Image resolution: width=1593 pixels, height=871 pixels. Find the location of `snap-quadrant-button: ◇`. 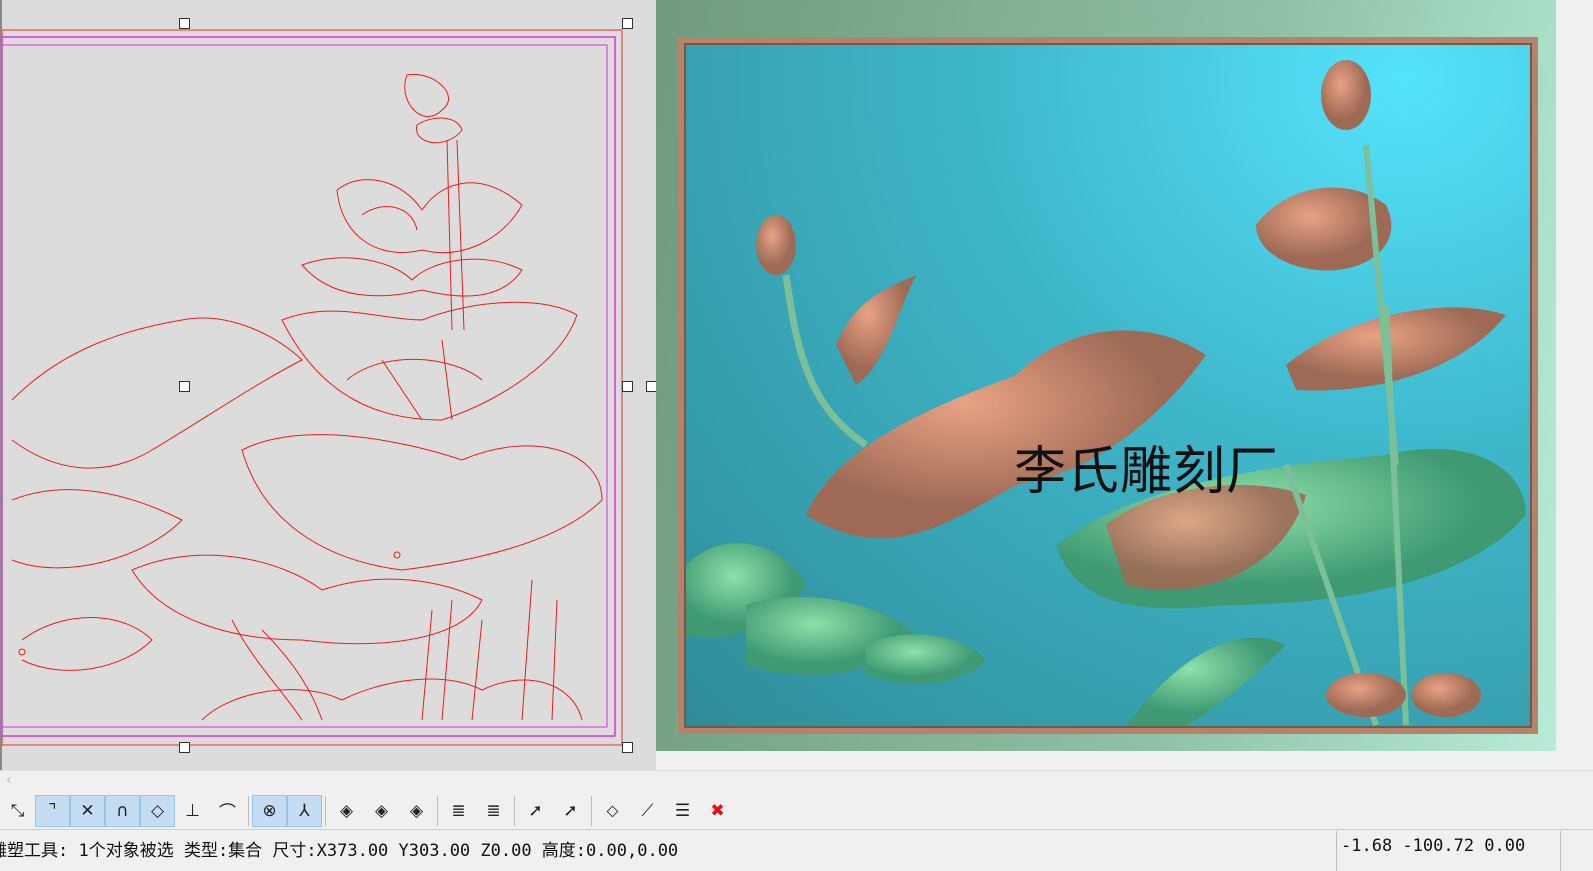

snap-quadrant-button: ◇ is located at coordinates (157, 810).